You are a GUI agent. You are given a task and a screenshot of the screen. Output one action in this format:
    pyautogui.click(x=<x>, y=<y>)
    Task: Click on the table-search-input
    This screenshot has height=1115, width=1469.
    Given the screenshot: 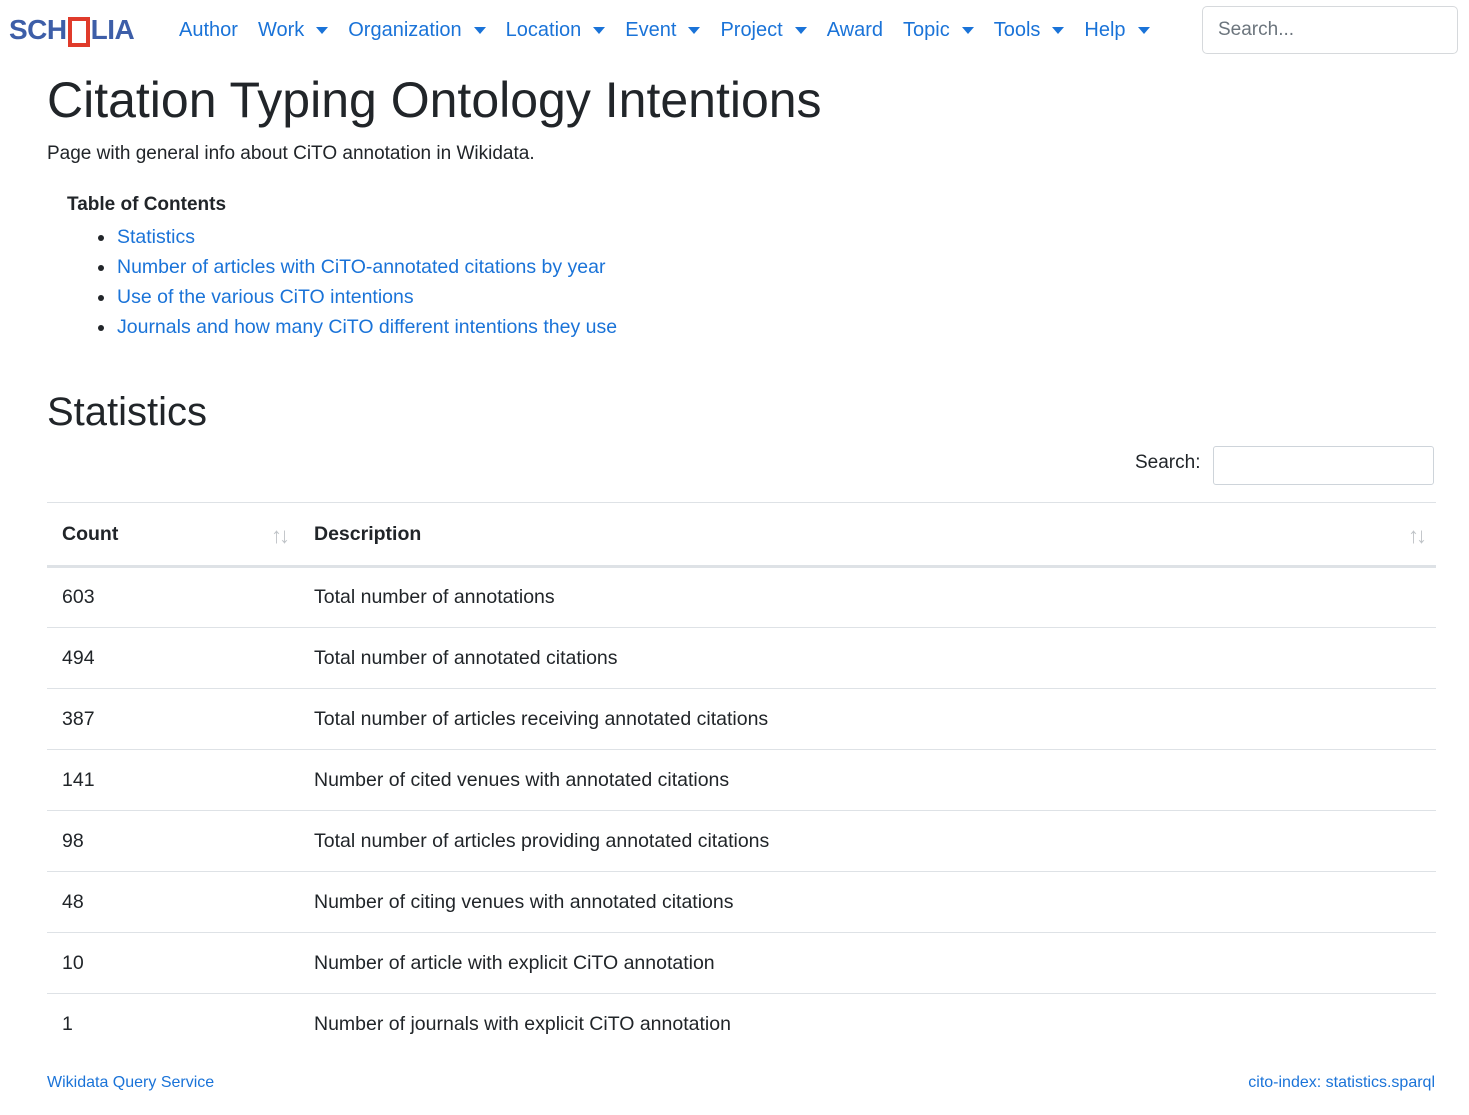 What is the action you would take?
    pyautogui.click(x=1323, y=465)
    